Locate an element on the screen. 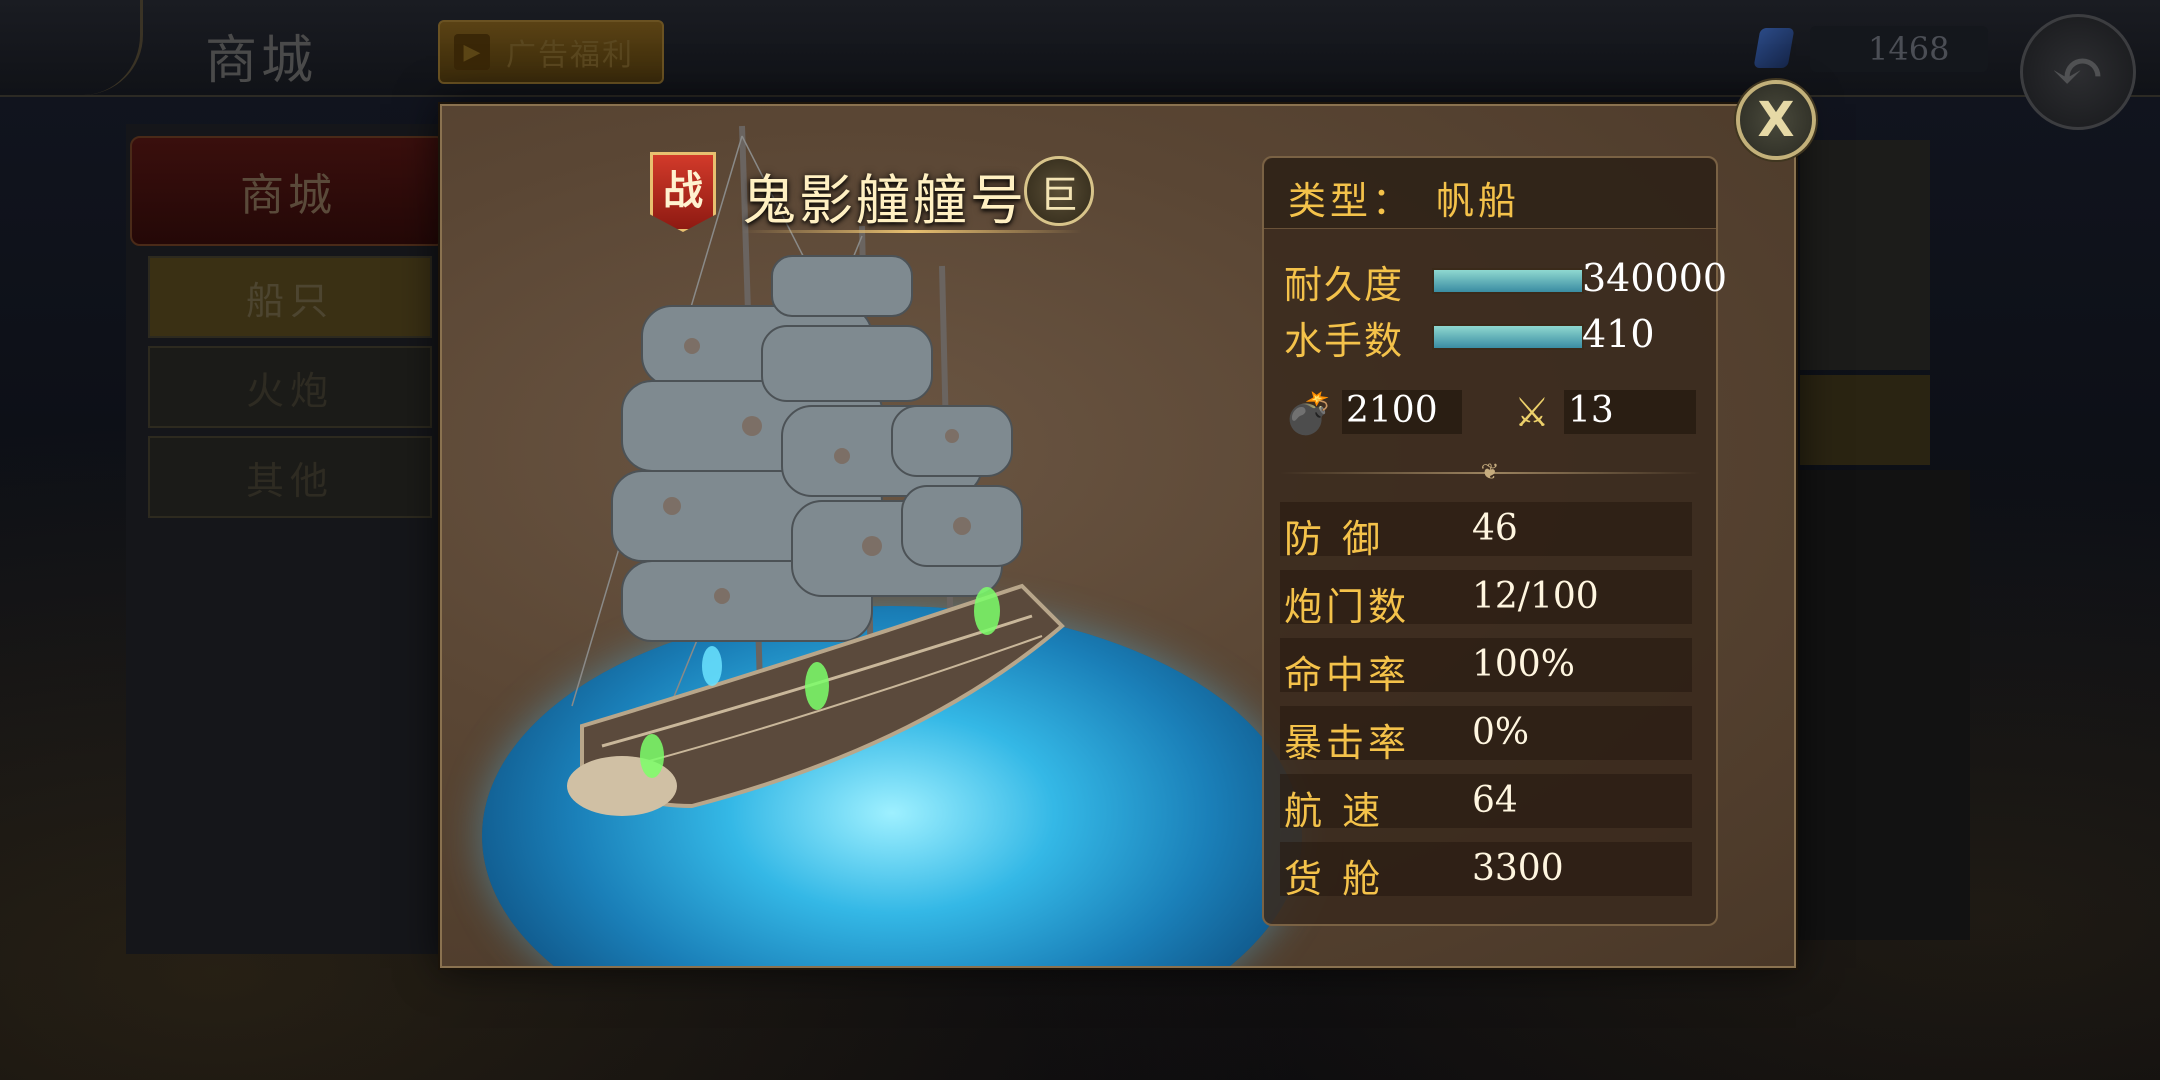 This screenshot has width=2160, height=1080. durability-bar is located at coordinates (1508, 281).